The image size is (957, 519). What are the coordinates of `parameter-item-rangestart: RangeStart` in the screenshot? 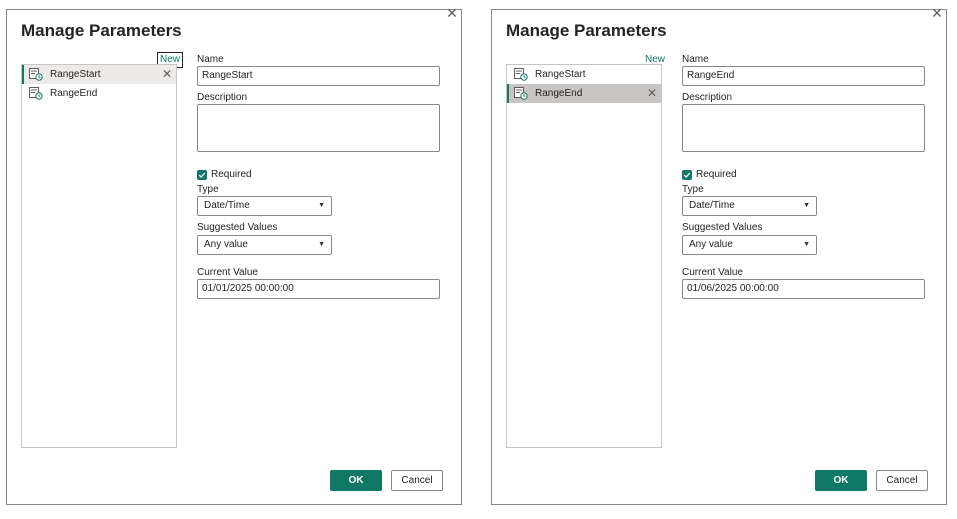 It's located at (584, 74).